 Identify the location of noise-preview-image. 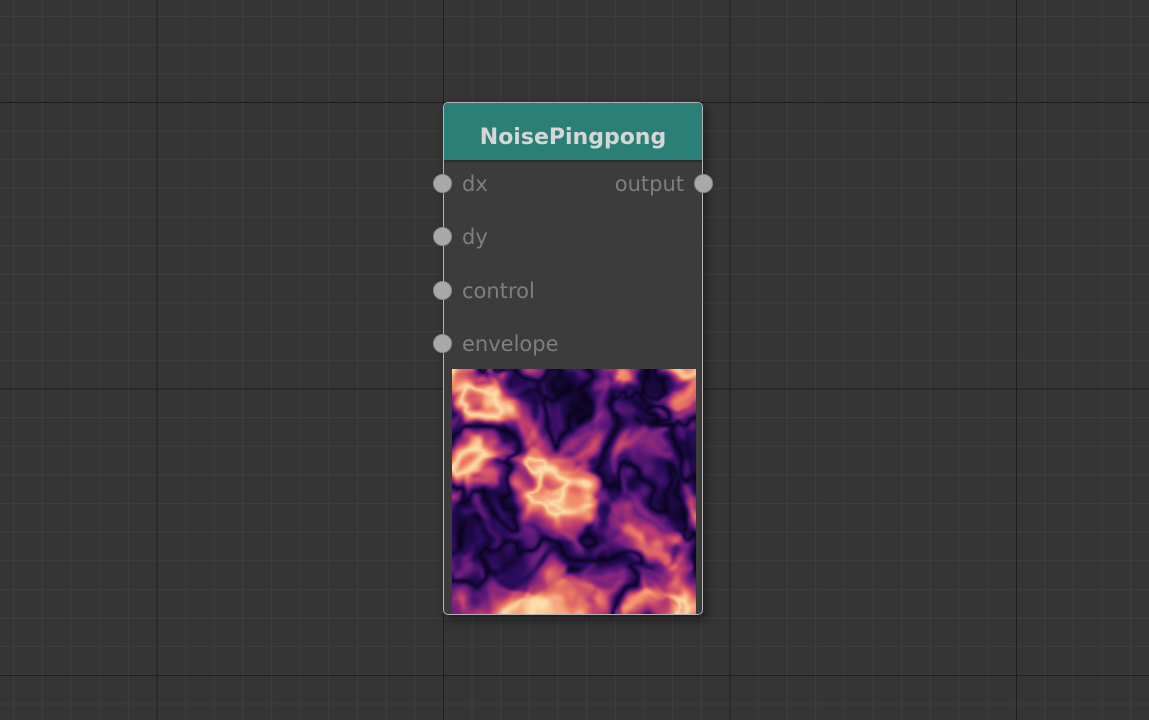
(574, 491).